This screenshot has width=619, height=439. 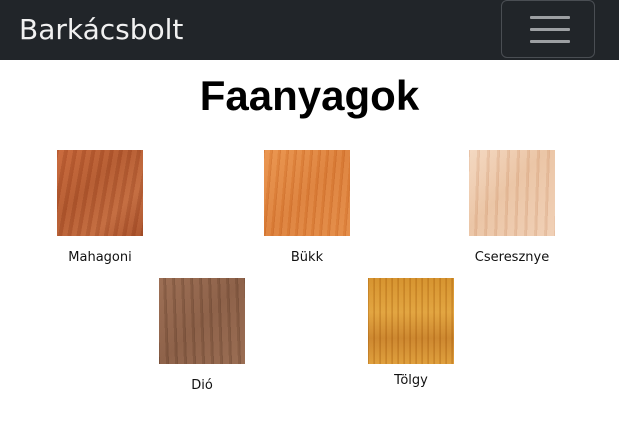 What do you see at coordinates (512, 257) in the screenshot?
I see `wood-label-cseresznye: Cseresznye` at bounding box center [512, 257].